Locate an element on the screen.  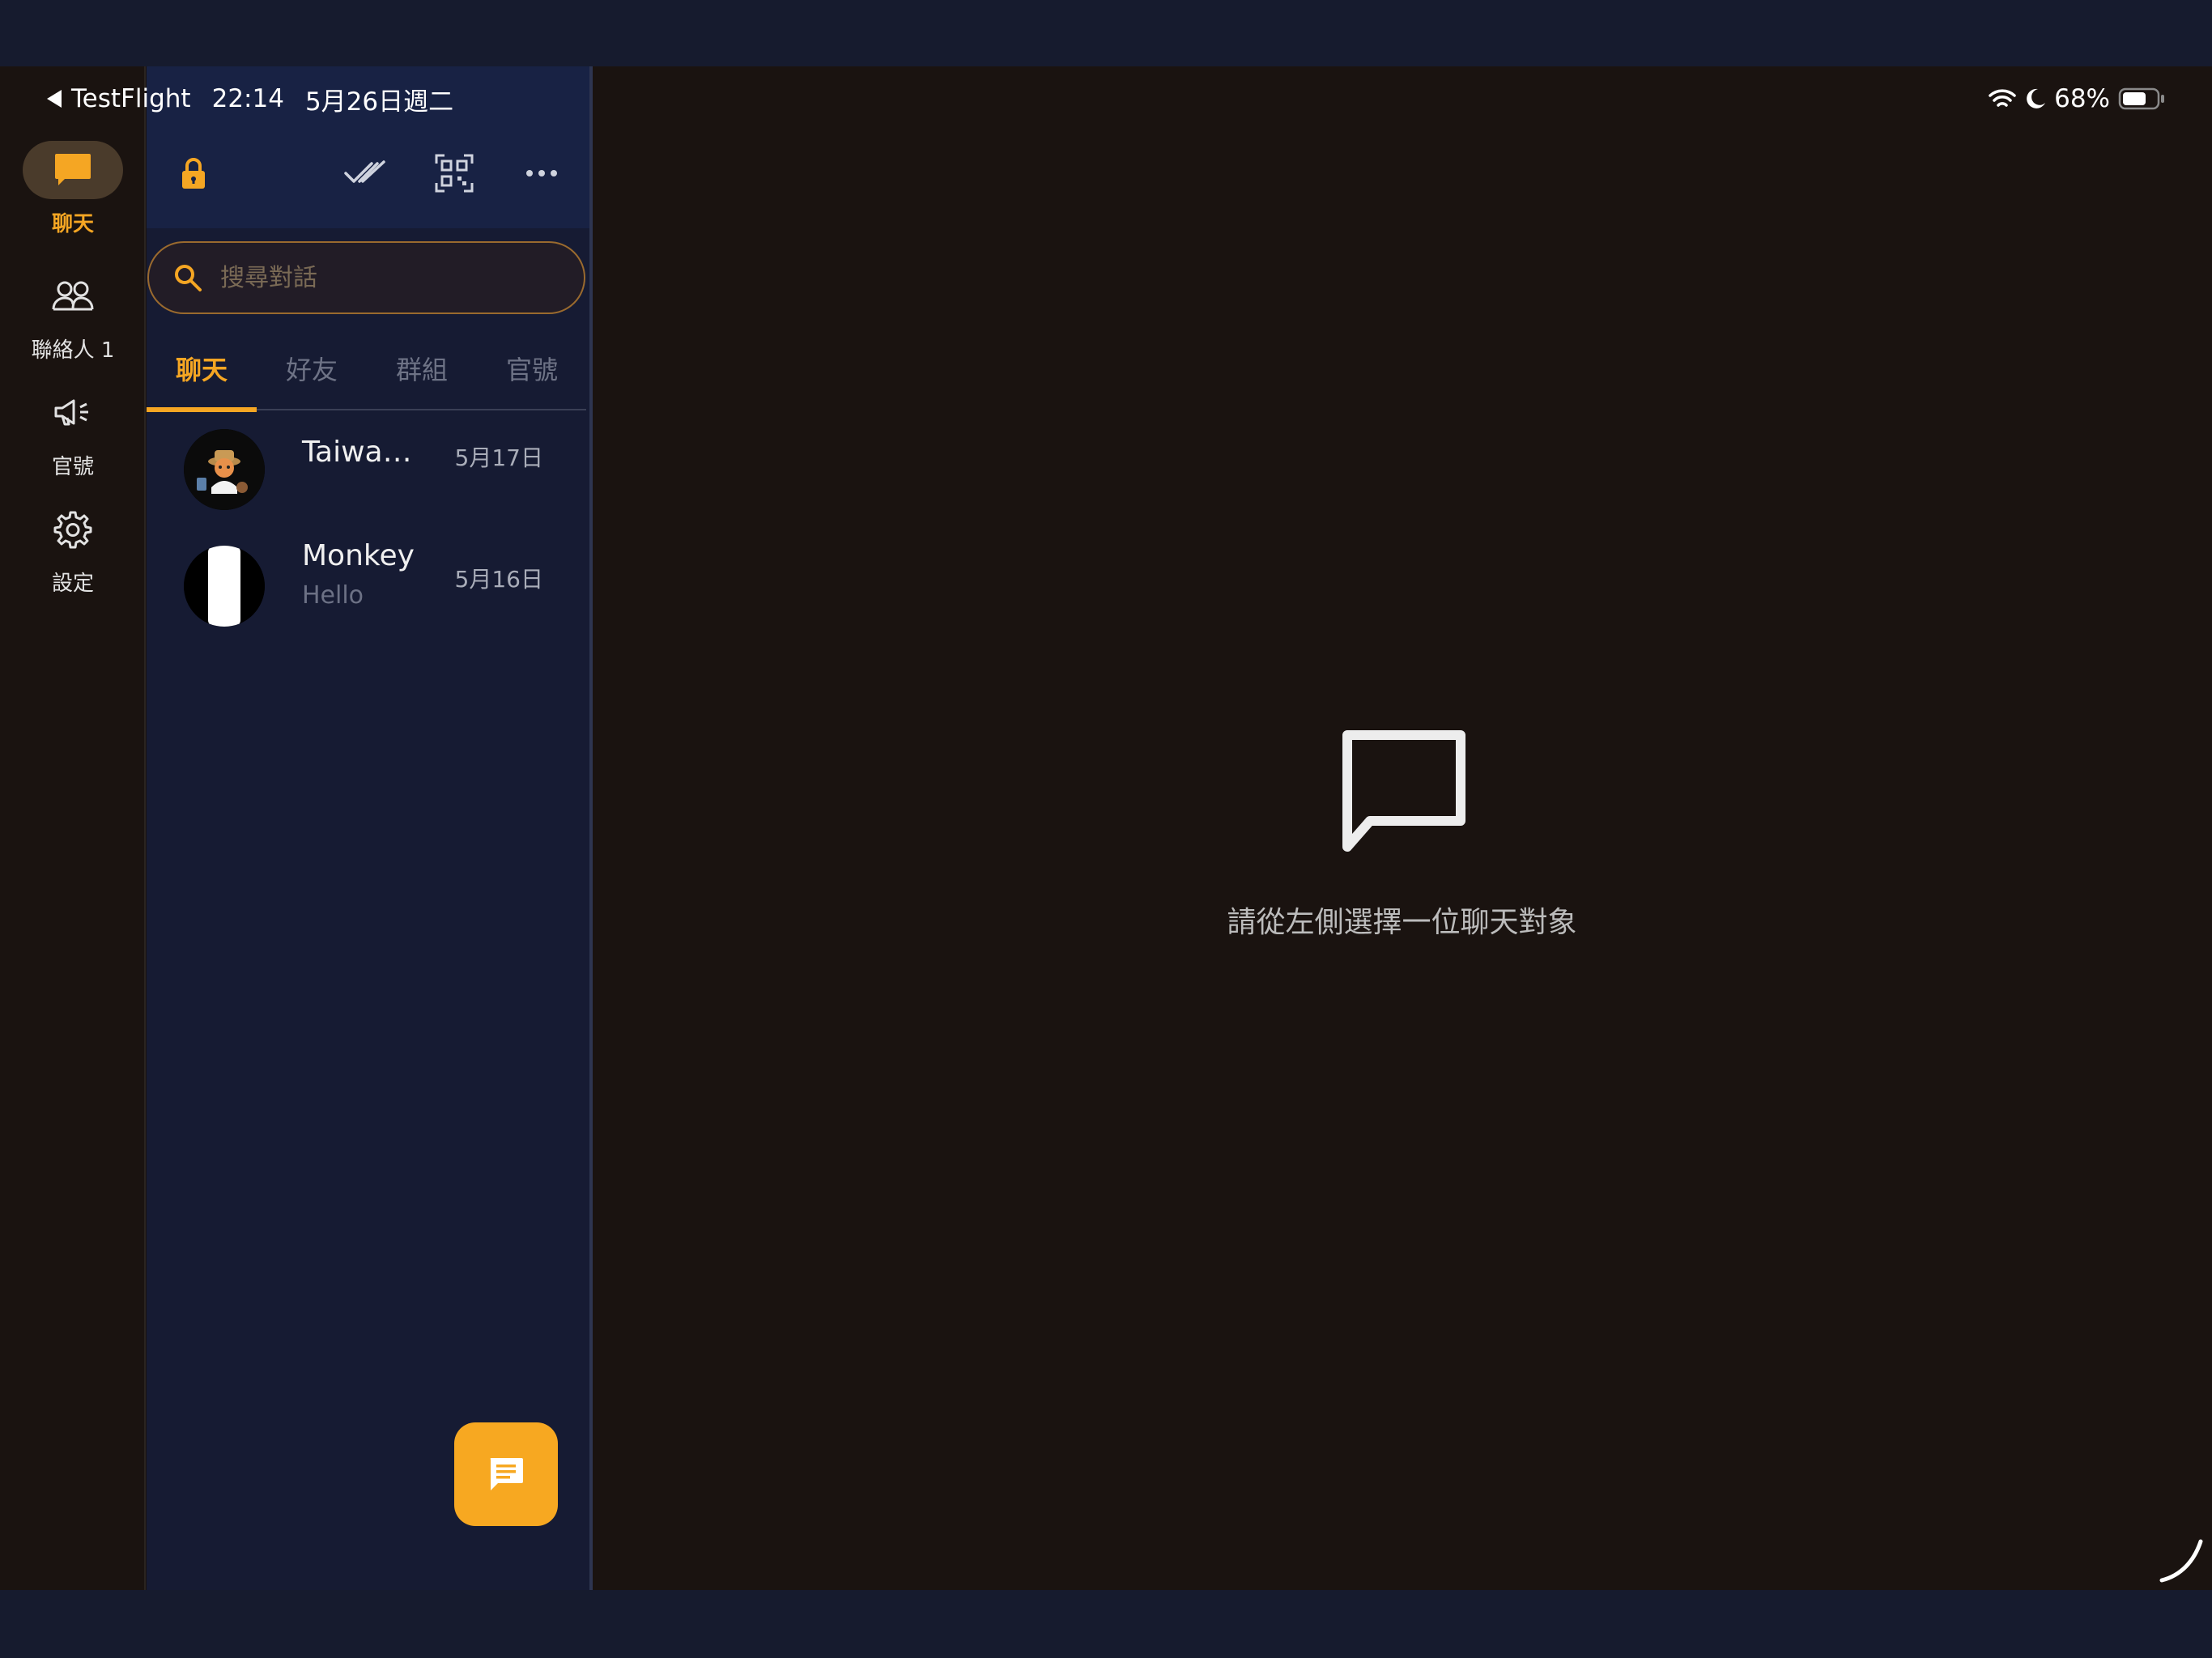
new-chat-button is located at coordinates (506, 1474).